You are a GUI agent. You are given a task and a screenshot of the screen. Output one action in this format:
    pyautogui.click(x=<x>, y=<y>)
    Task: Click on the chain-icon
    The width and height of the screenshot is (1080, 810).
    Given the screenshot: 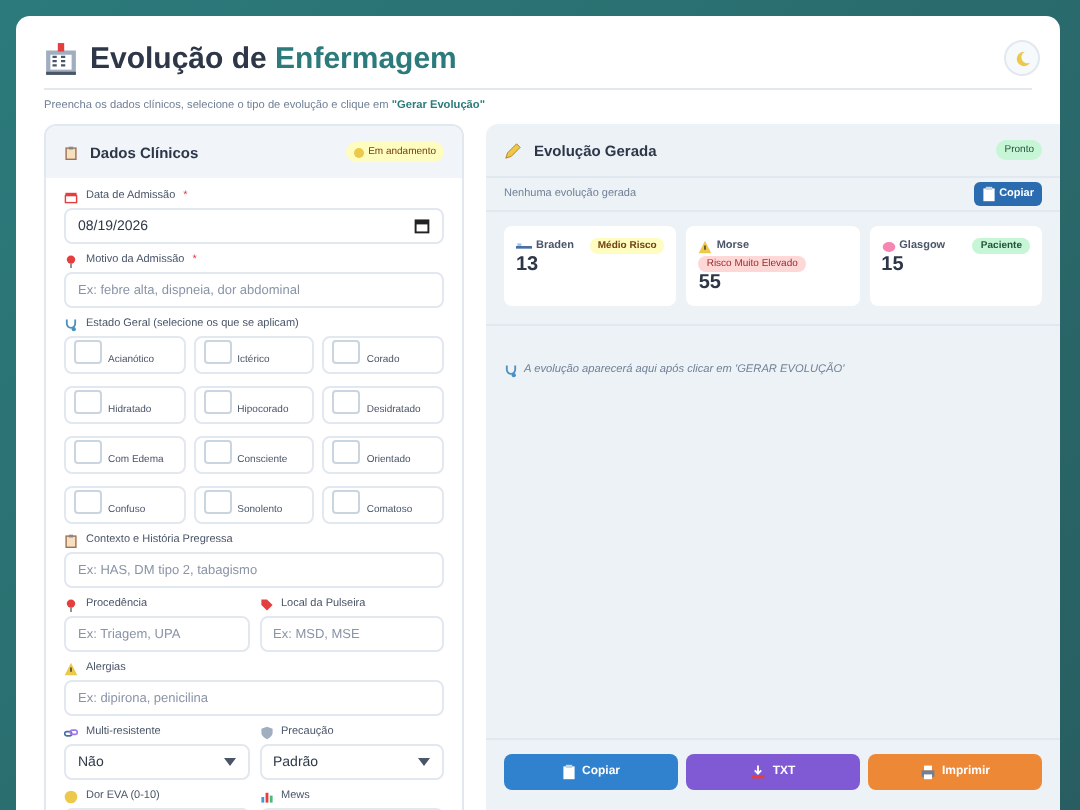 What is the action you would take?
    pyautogui.click(x=71, y=732)
    